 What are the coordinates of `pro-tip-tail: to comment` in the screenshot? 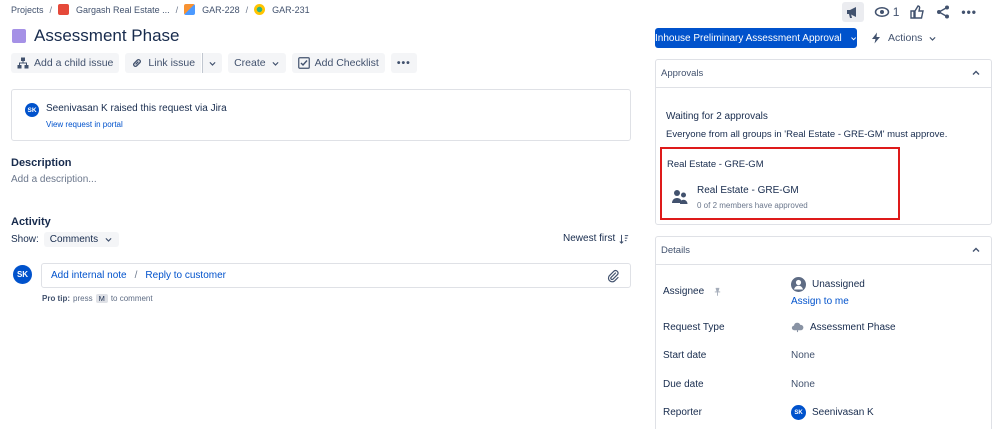 It's located at (131, 298).